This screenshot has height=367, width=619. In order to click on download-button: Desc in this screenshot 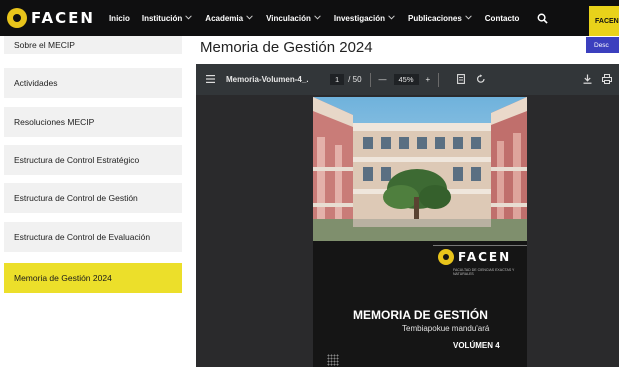, I will do `click(602, 45)`.